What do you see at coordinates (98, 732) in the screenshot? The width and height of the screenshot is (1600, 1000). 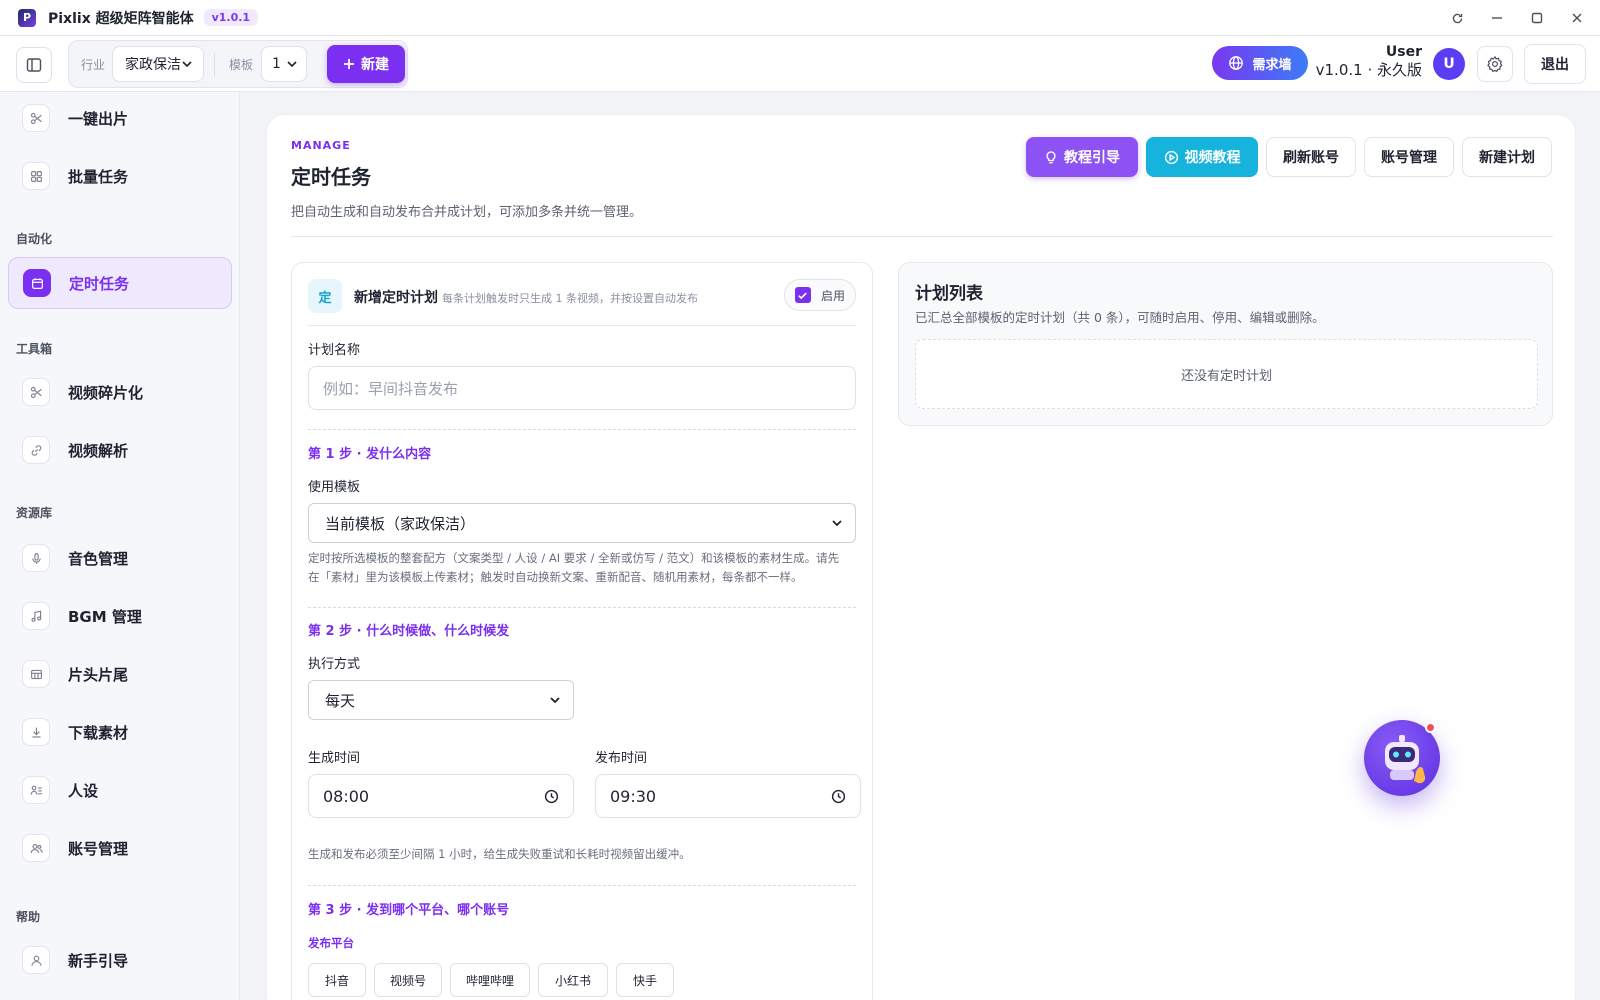 I see `sidebar-item-label: 下载素材` at bounding box center [98, 732].